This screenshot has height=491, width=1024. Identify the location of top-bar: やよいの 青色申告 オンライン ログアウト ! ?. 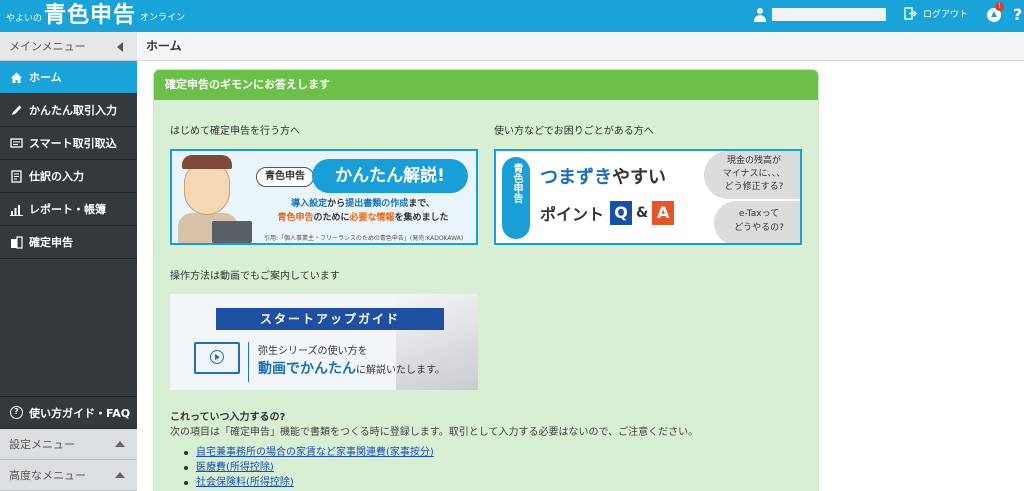
(512, 16).